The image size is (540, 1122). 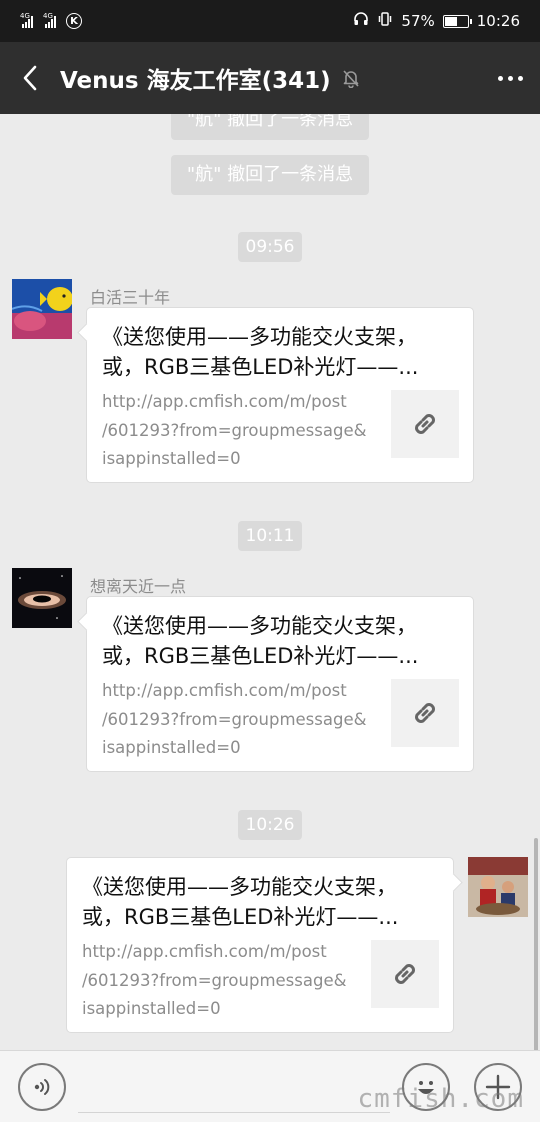 I want to click on vibrate-icon, so click(x=385, y=21).